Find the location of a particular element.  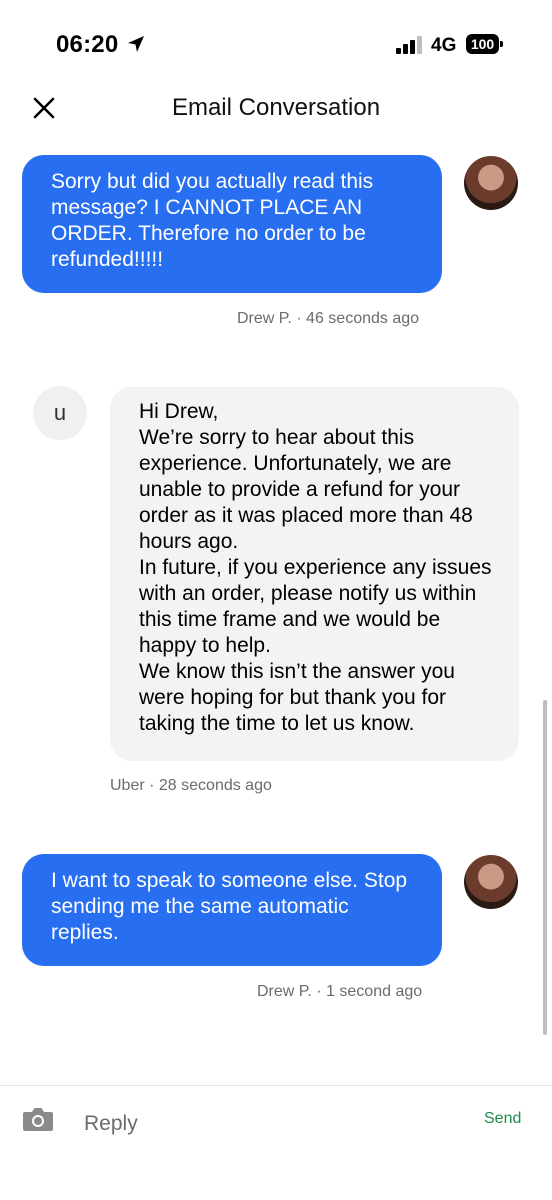

reply-input is located at coordinates (264, 1124).